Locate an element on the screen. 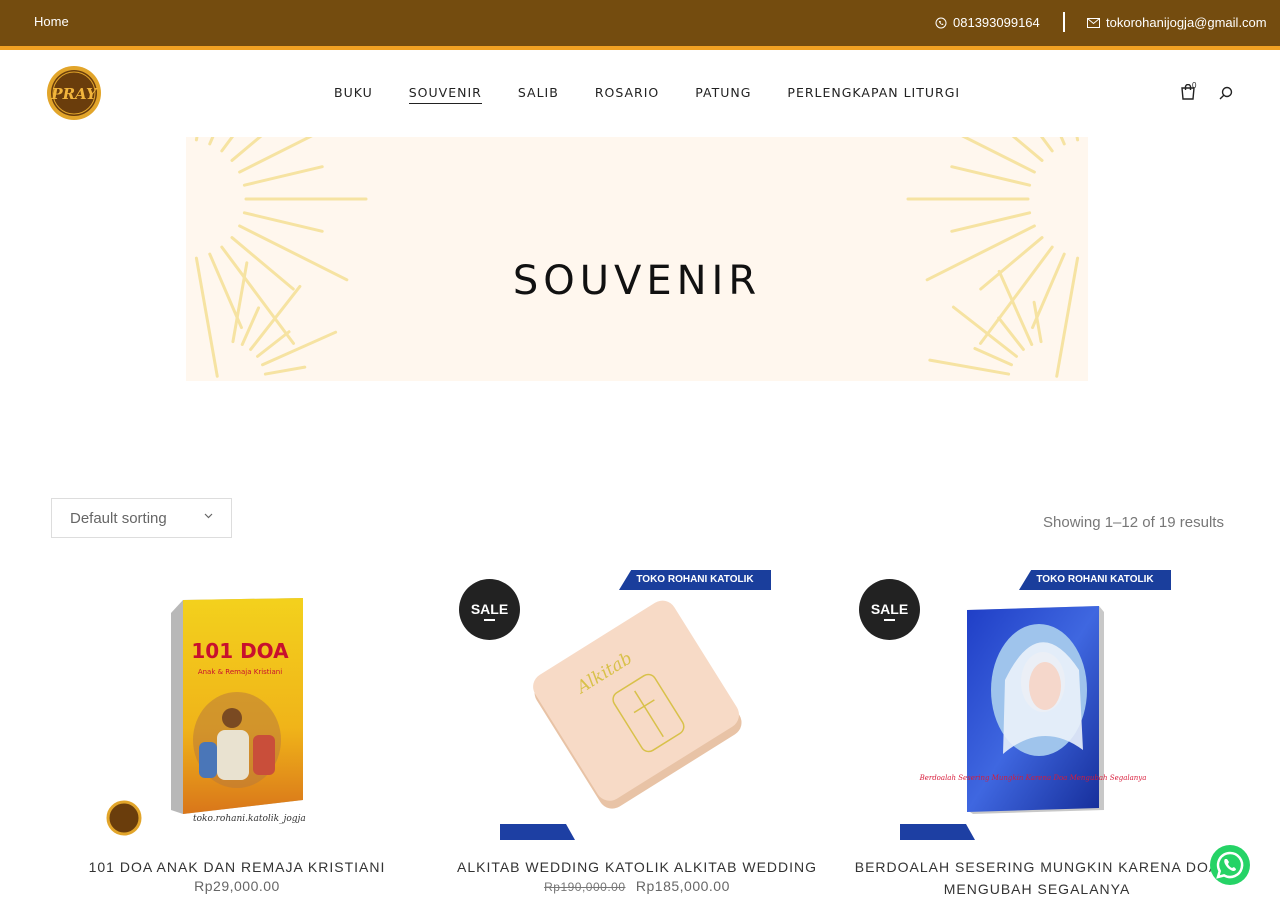 Image resolution: width=1280 pixels, height=901 pixels. results-count: Showing 1–12 of 19 results is located at coordinates (1133, 522).